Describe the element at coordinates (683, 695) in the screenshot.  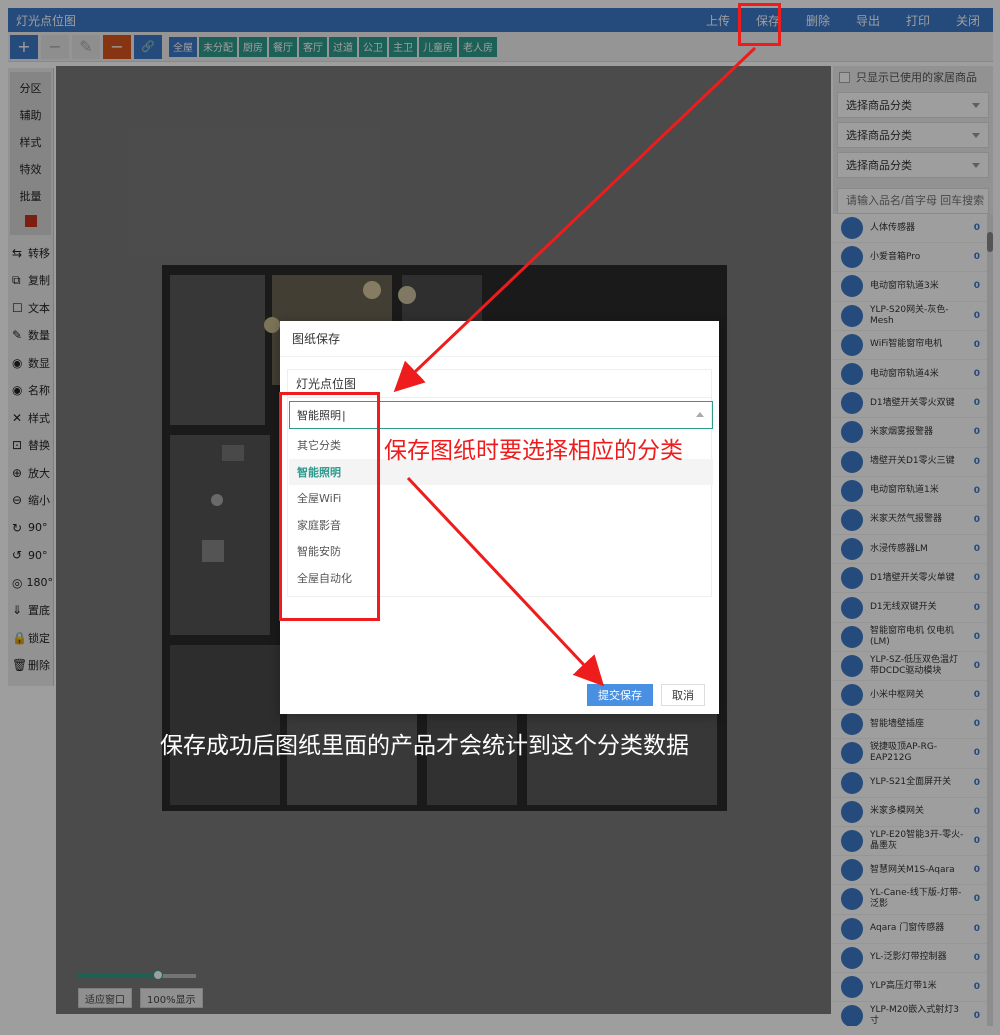
I see `cancel-button: 取消` at that location.